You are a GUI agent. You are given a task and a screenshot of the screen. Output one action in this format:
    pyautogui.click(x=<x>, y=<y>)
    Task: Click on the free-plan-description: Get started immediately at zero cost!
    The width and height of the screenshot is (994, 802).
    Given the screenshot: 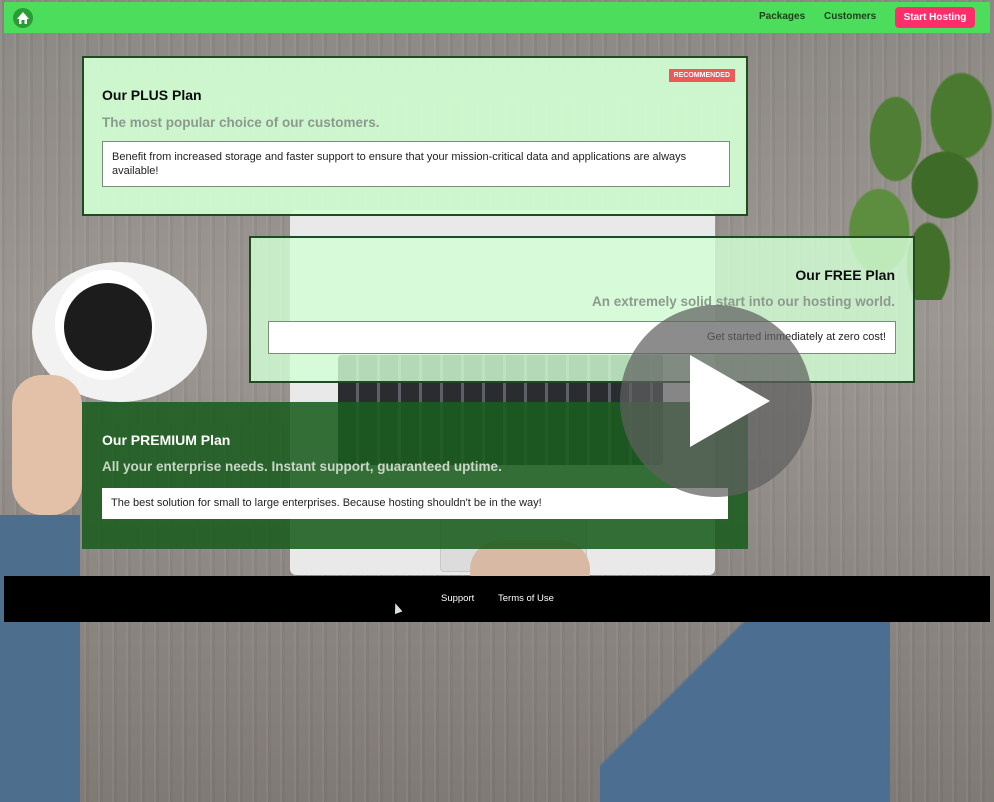 What is the action you would take?
    pyautogui.click(x=582, y=337)
    